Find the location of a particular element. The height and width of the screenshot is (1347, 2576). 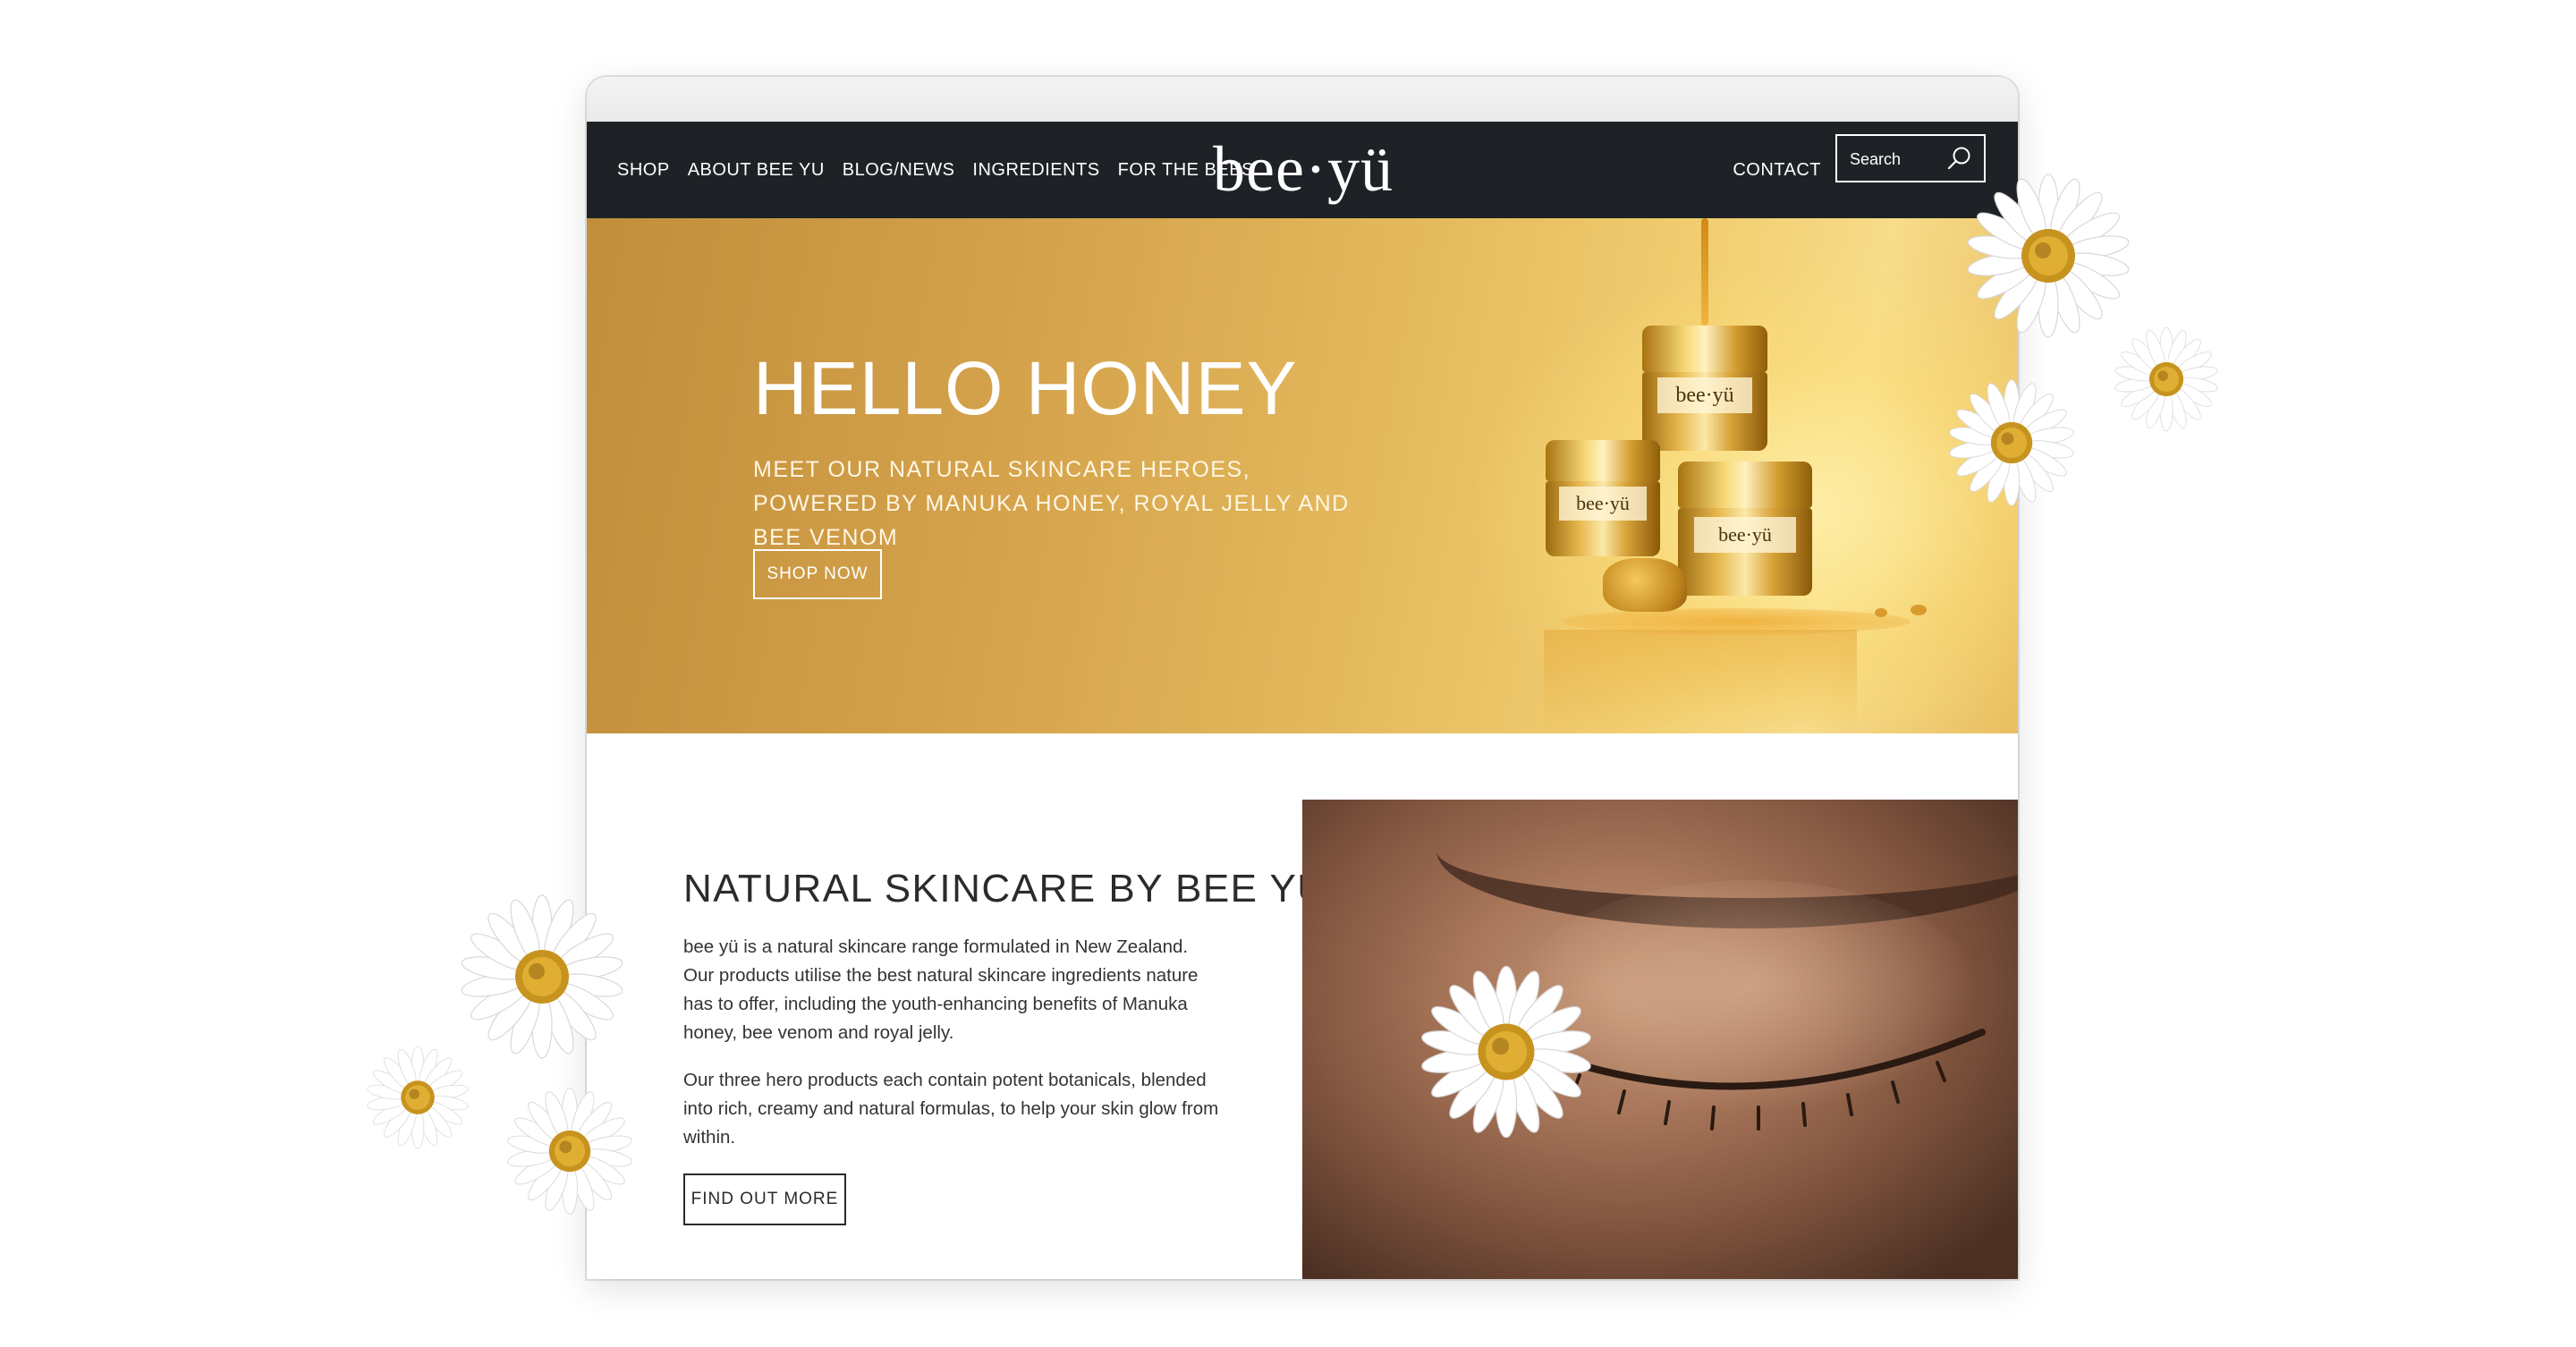

nav-blog: BLOG/NEWS is located at coordinates (899, 170).